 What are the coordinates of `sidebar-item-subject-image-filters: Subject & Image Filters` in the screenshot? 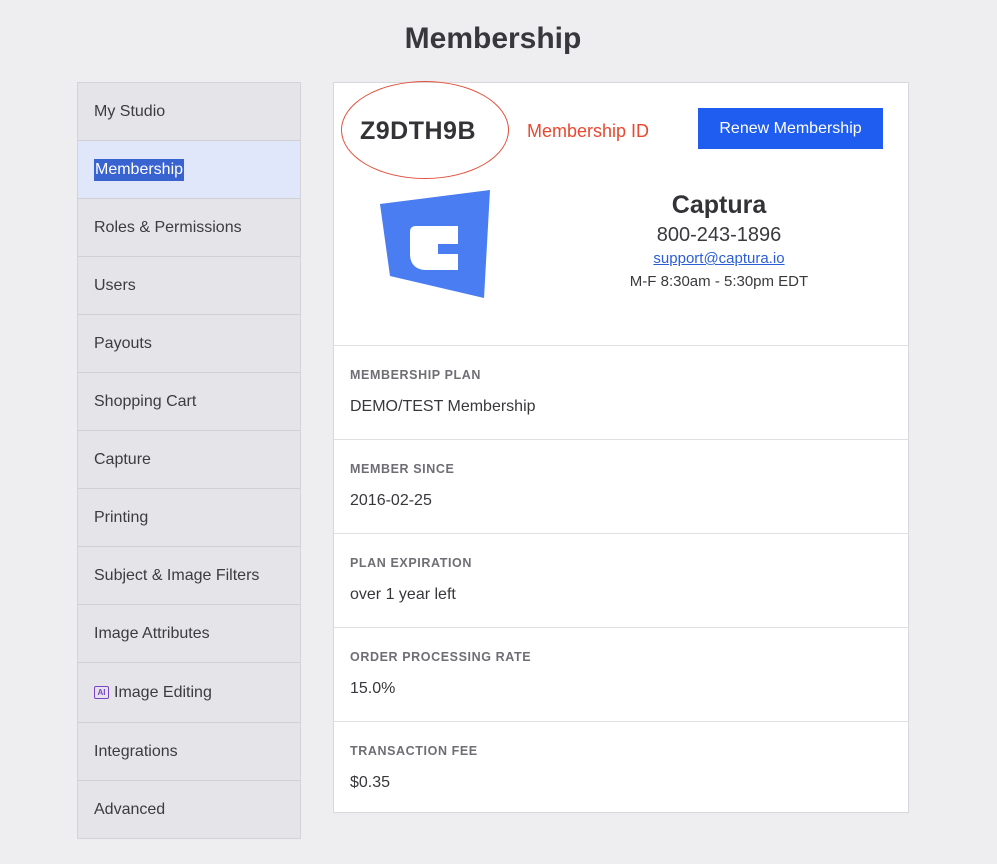 It's located at (189, 576).